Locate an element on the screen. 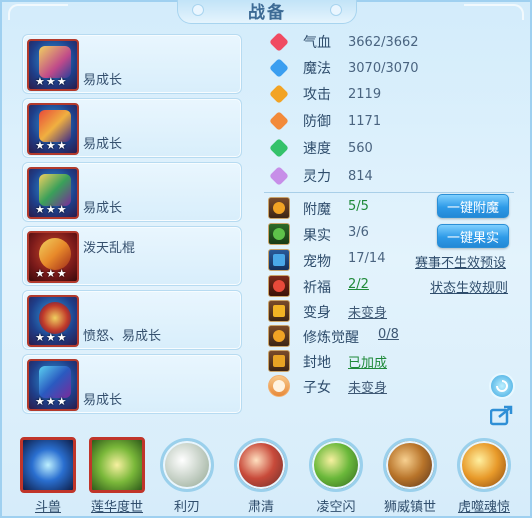 The image size is (532, 518). stat-row-hp: 气血 3662/3662 is located at coordinates (343, 42).